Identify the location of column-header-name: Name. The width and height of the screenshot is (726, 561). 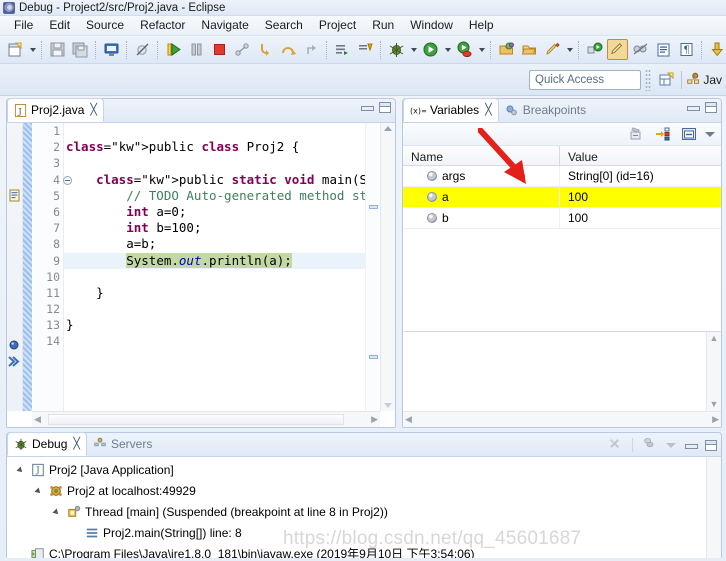
(481, 155).